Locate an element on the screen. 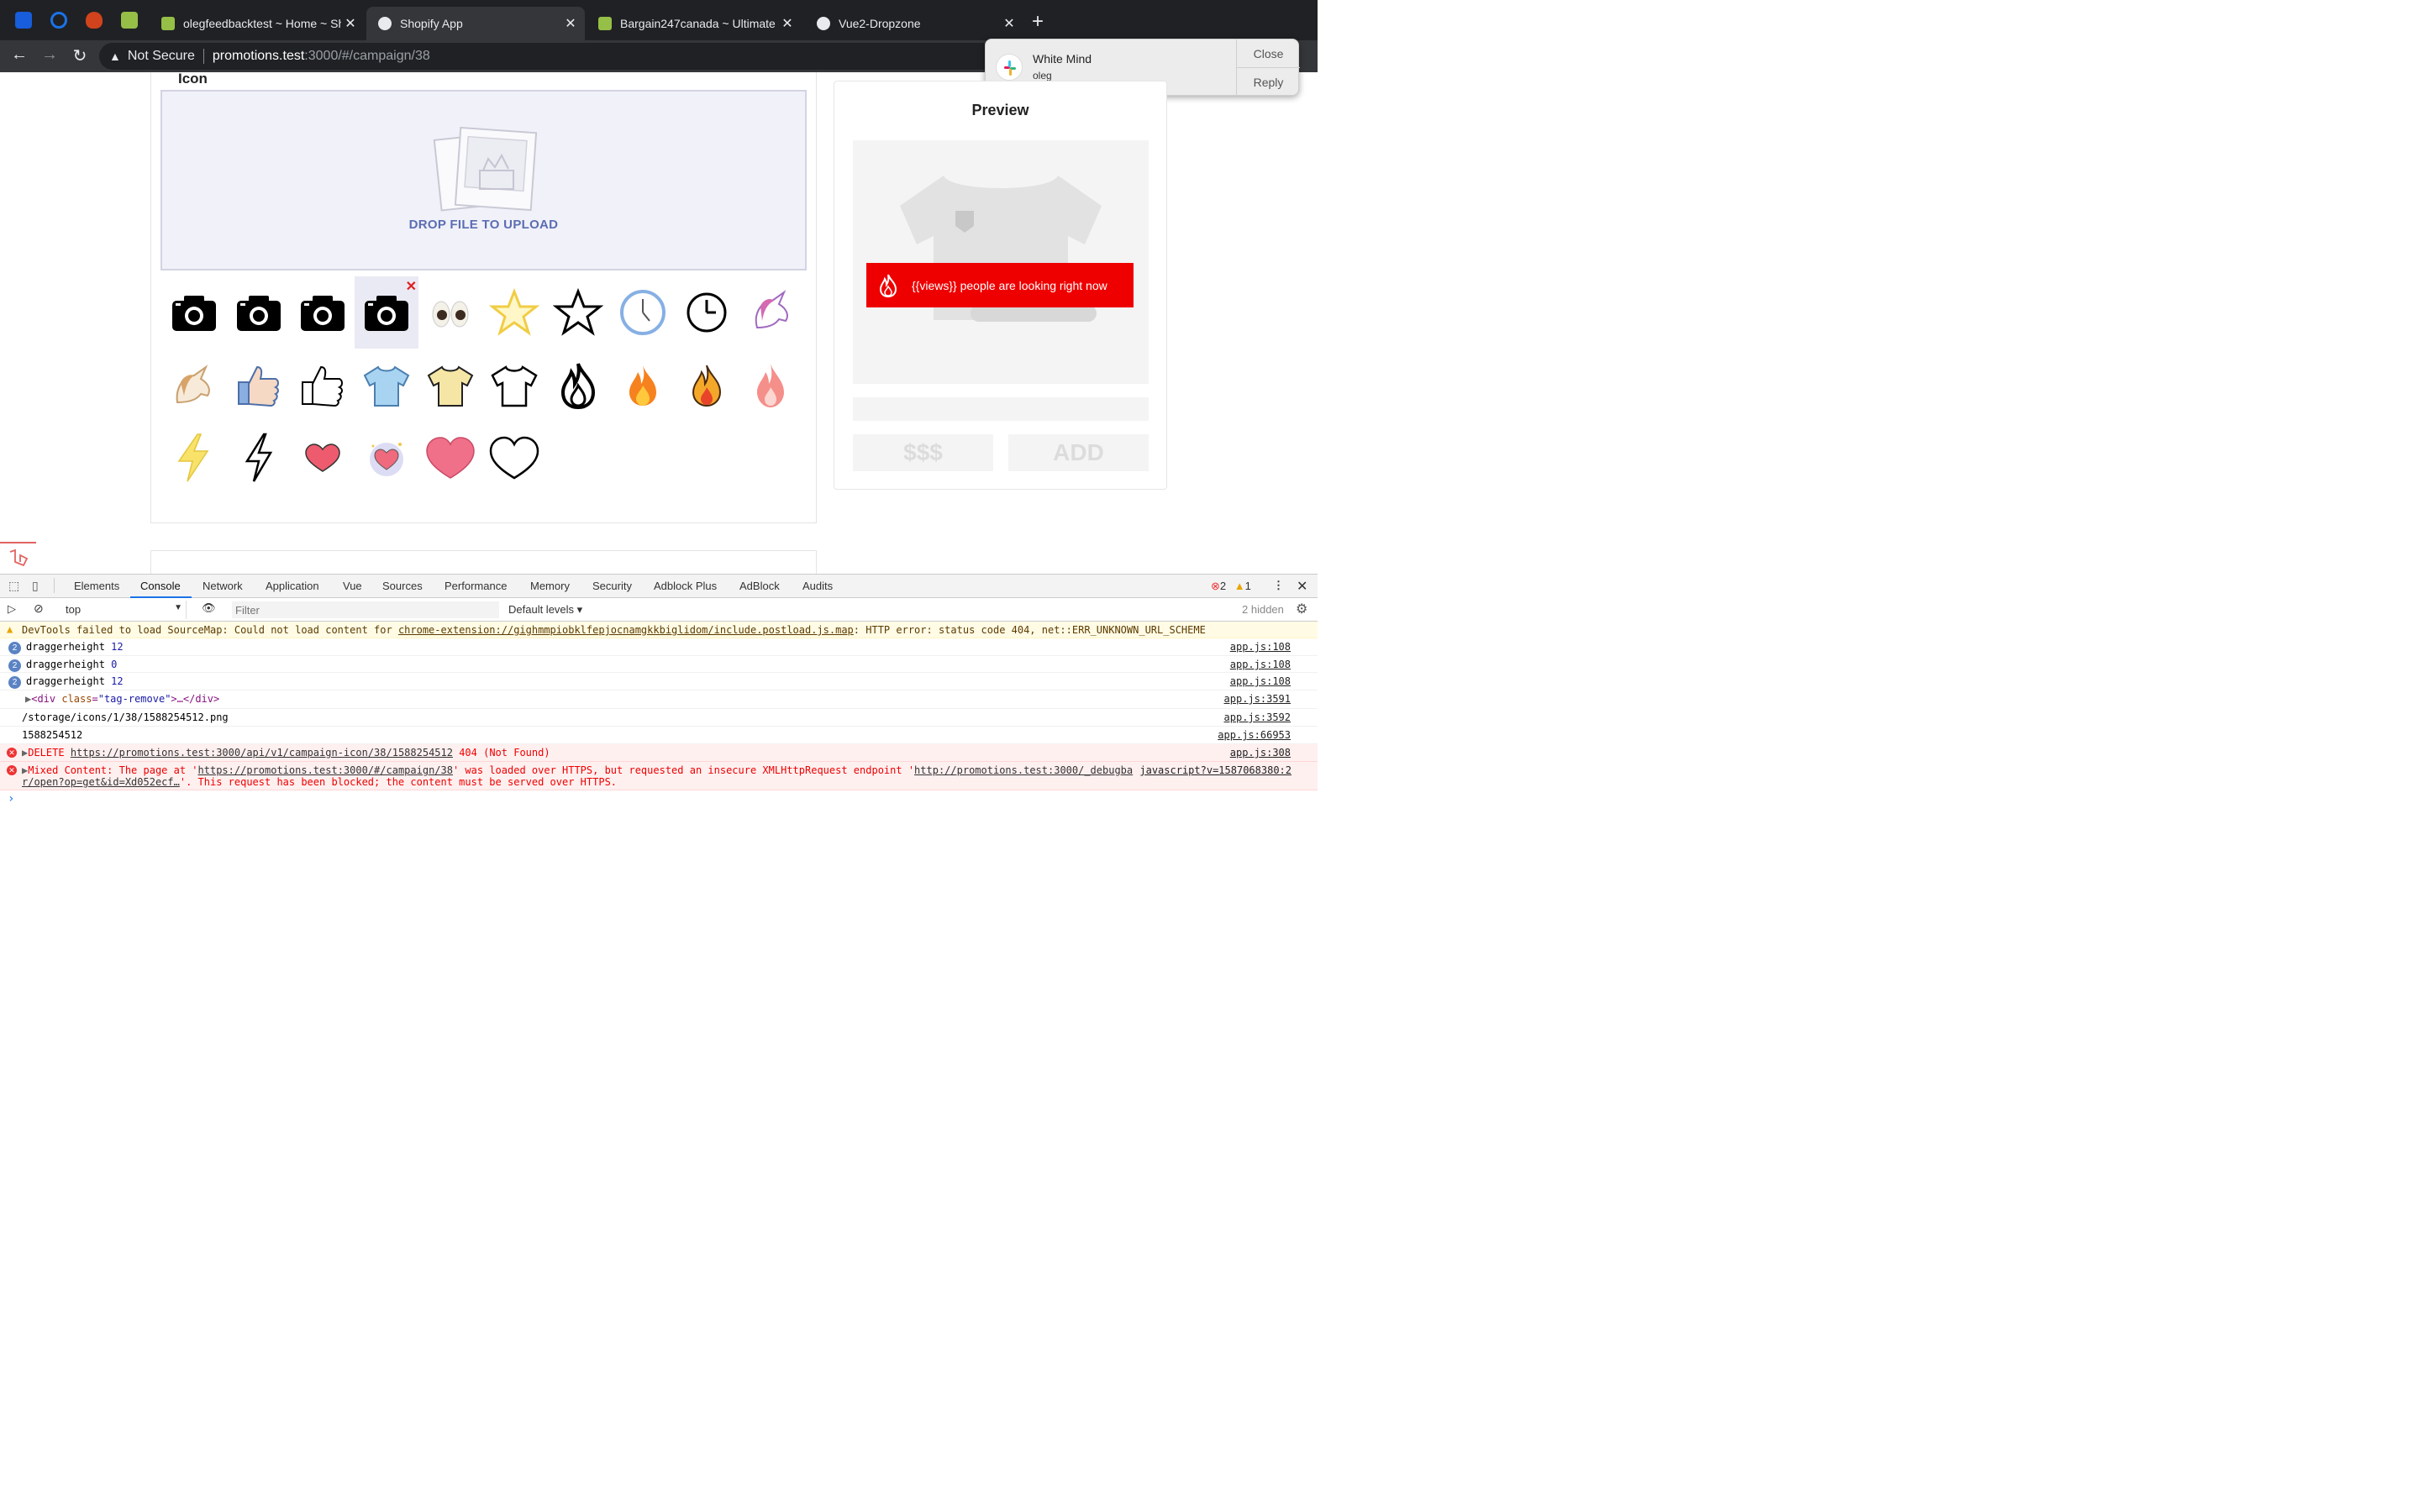  tab-network: Network is located at coordinates (223, 586).